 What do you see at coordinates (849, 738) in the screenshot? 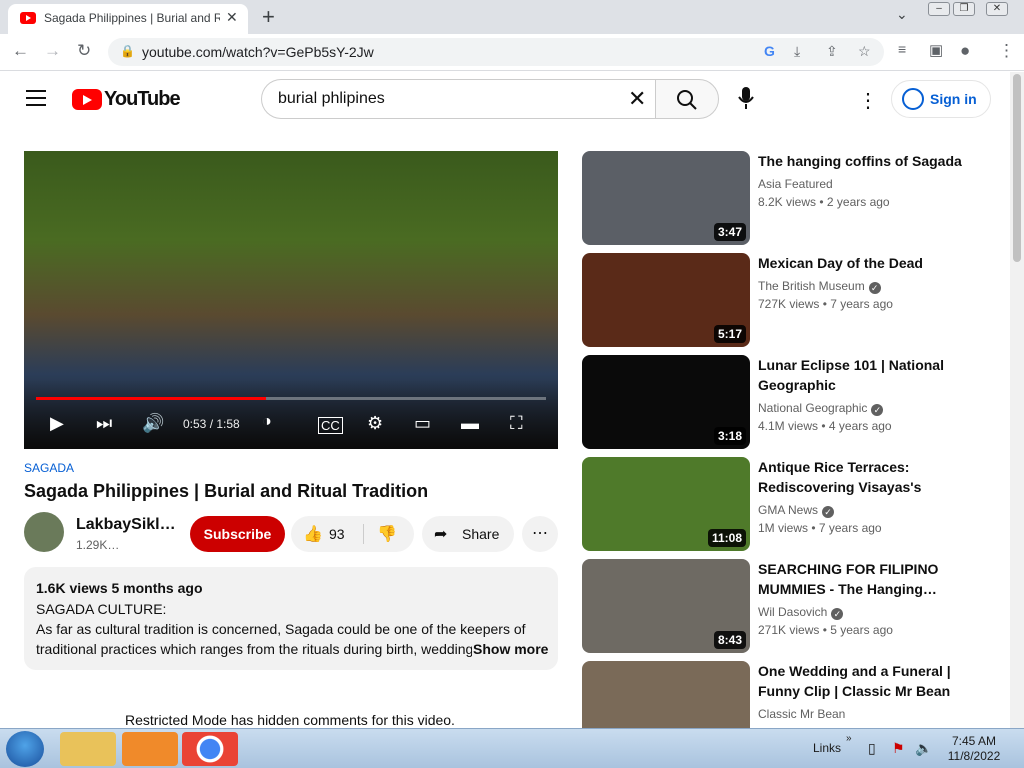
I see `show-more-arrows-icon: »` at bounding box center [849, 738].